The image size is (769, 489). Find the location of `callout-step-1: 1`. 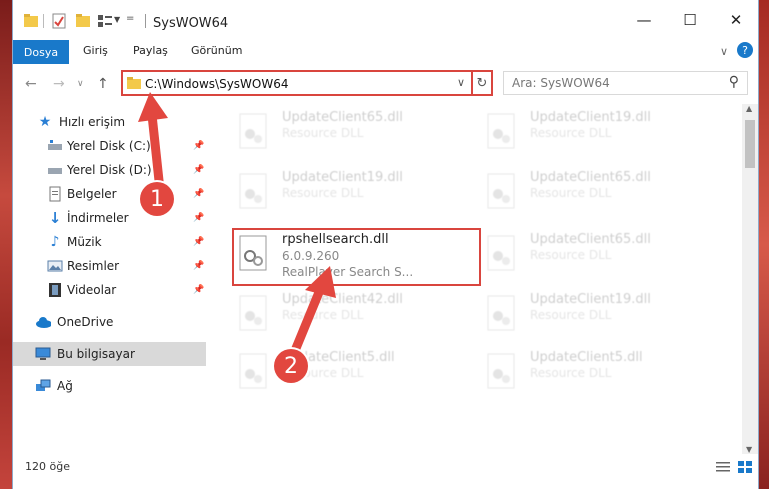

callout-step-1: 1 is located at coordinates (157, 199).